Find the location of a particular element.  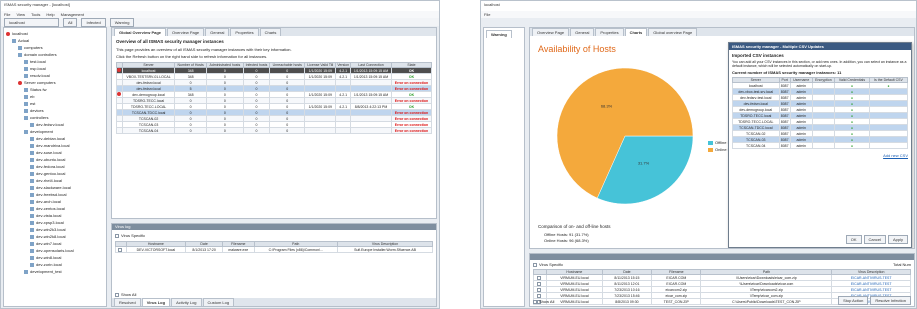

virus-specific-checkbox-right is located at coordinates (535, 264).